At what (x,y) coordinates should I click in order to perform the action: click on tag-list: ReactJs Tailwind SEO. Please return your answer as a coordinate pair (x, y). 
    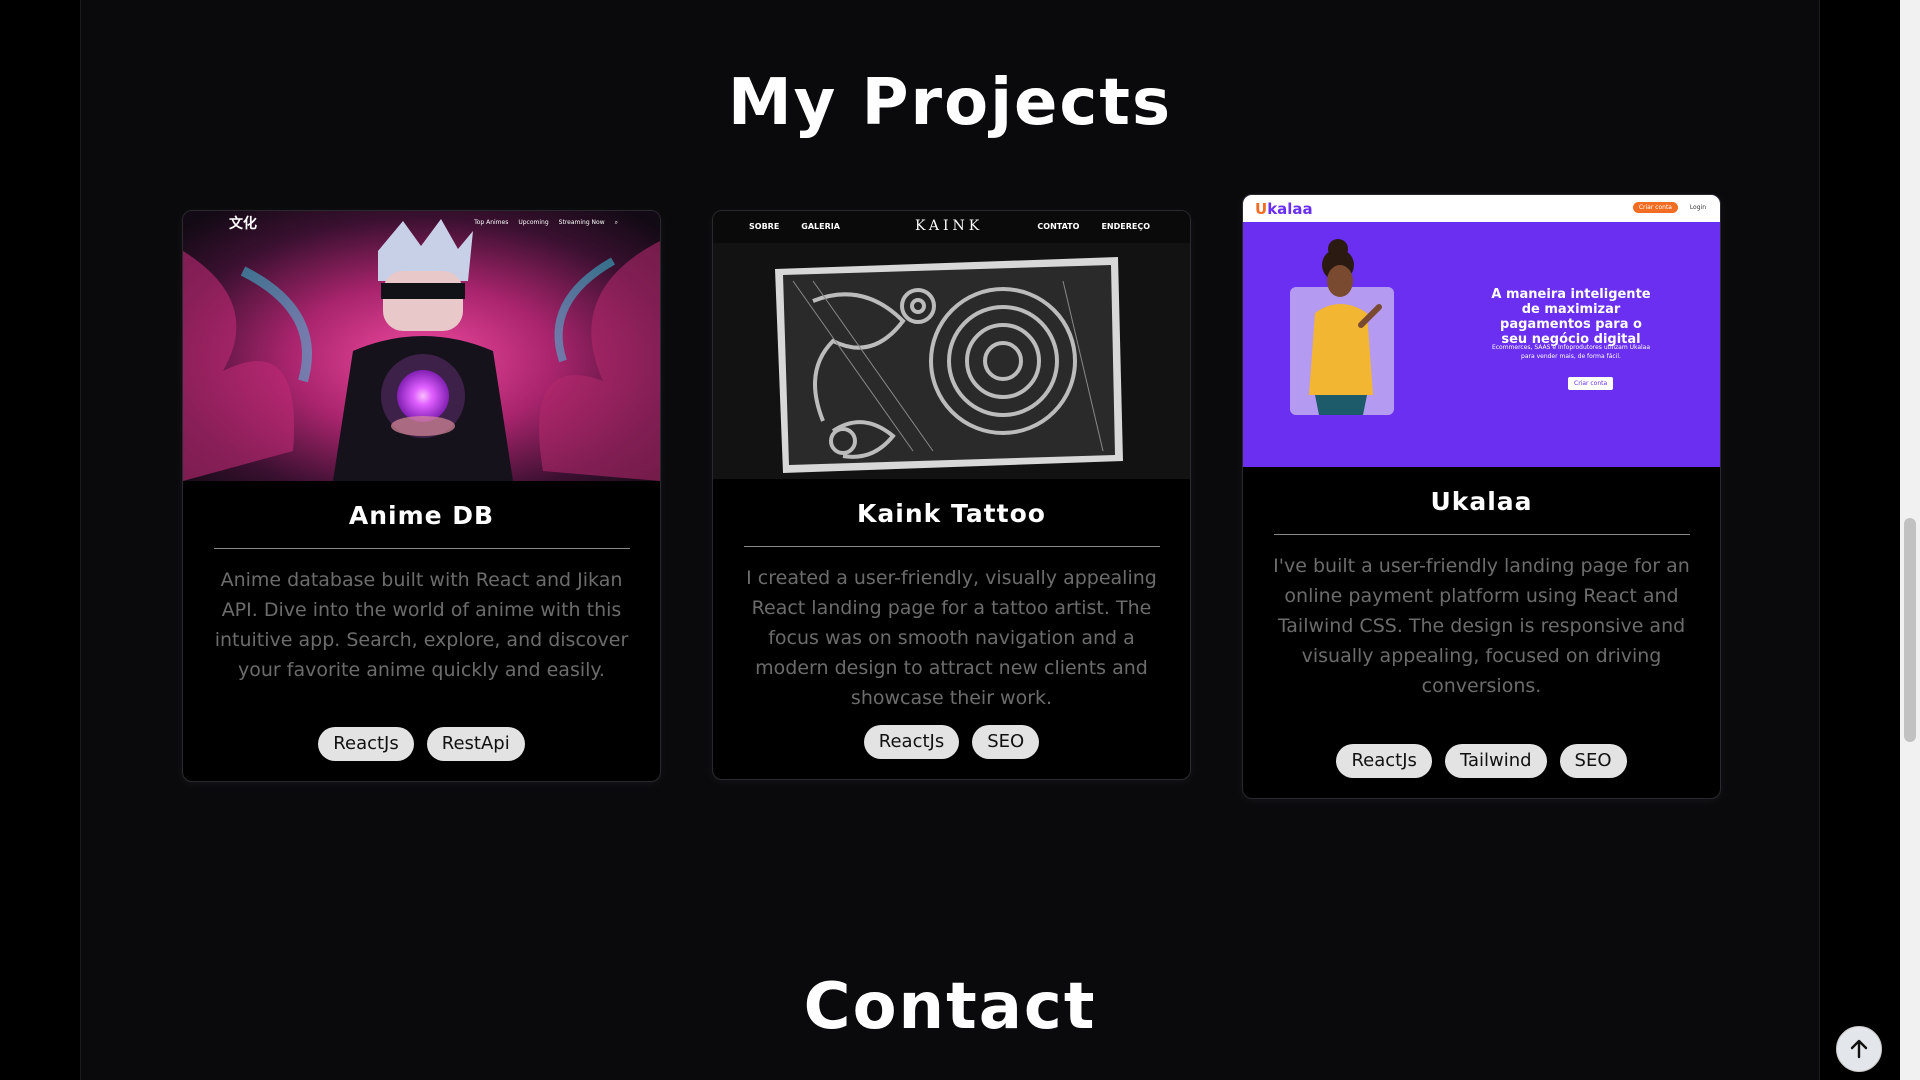
    Looking at the image, I should click on (1481, 761).